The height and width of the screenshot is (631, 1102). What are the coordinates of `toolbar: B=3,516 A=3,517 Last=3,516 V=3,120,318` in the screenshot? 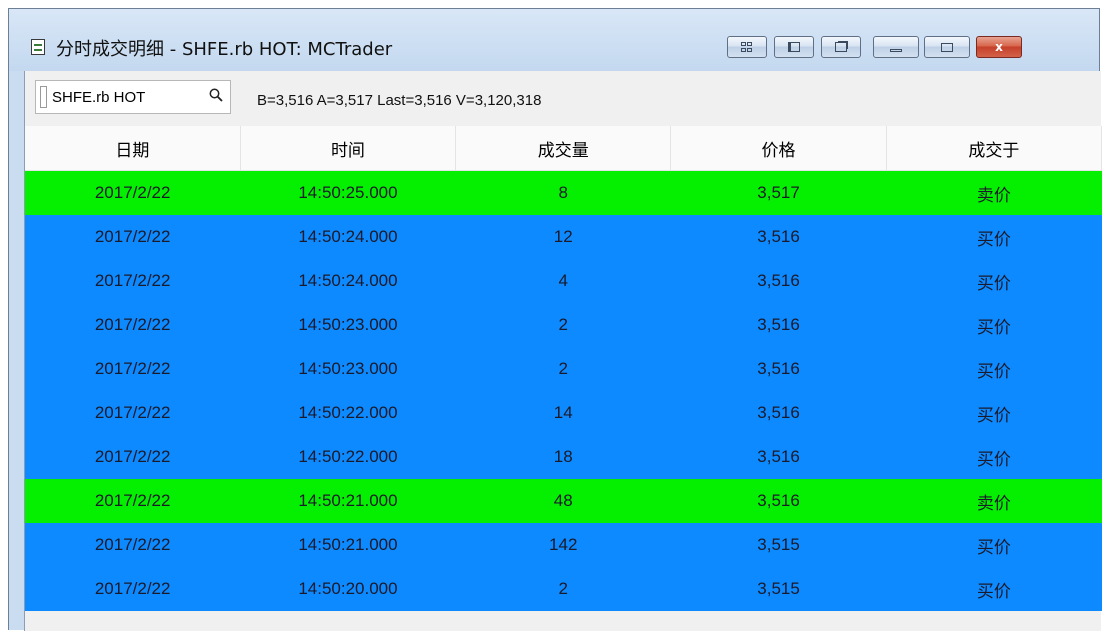 It's located at (563, 98).